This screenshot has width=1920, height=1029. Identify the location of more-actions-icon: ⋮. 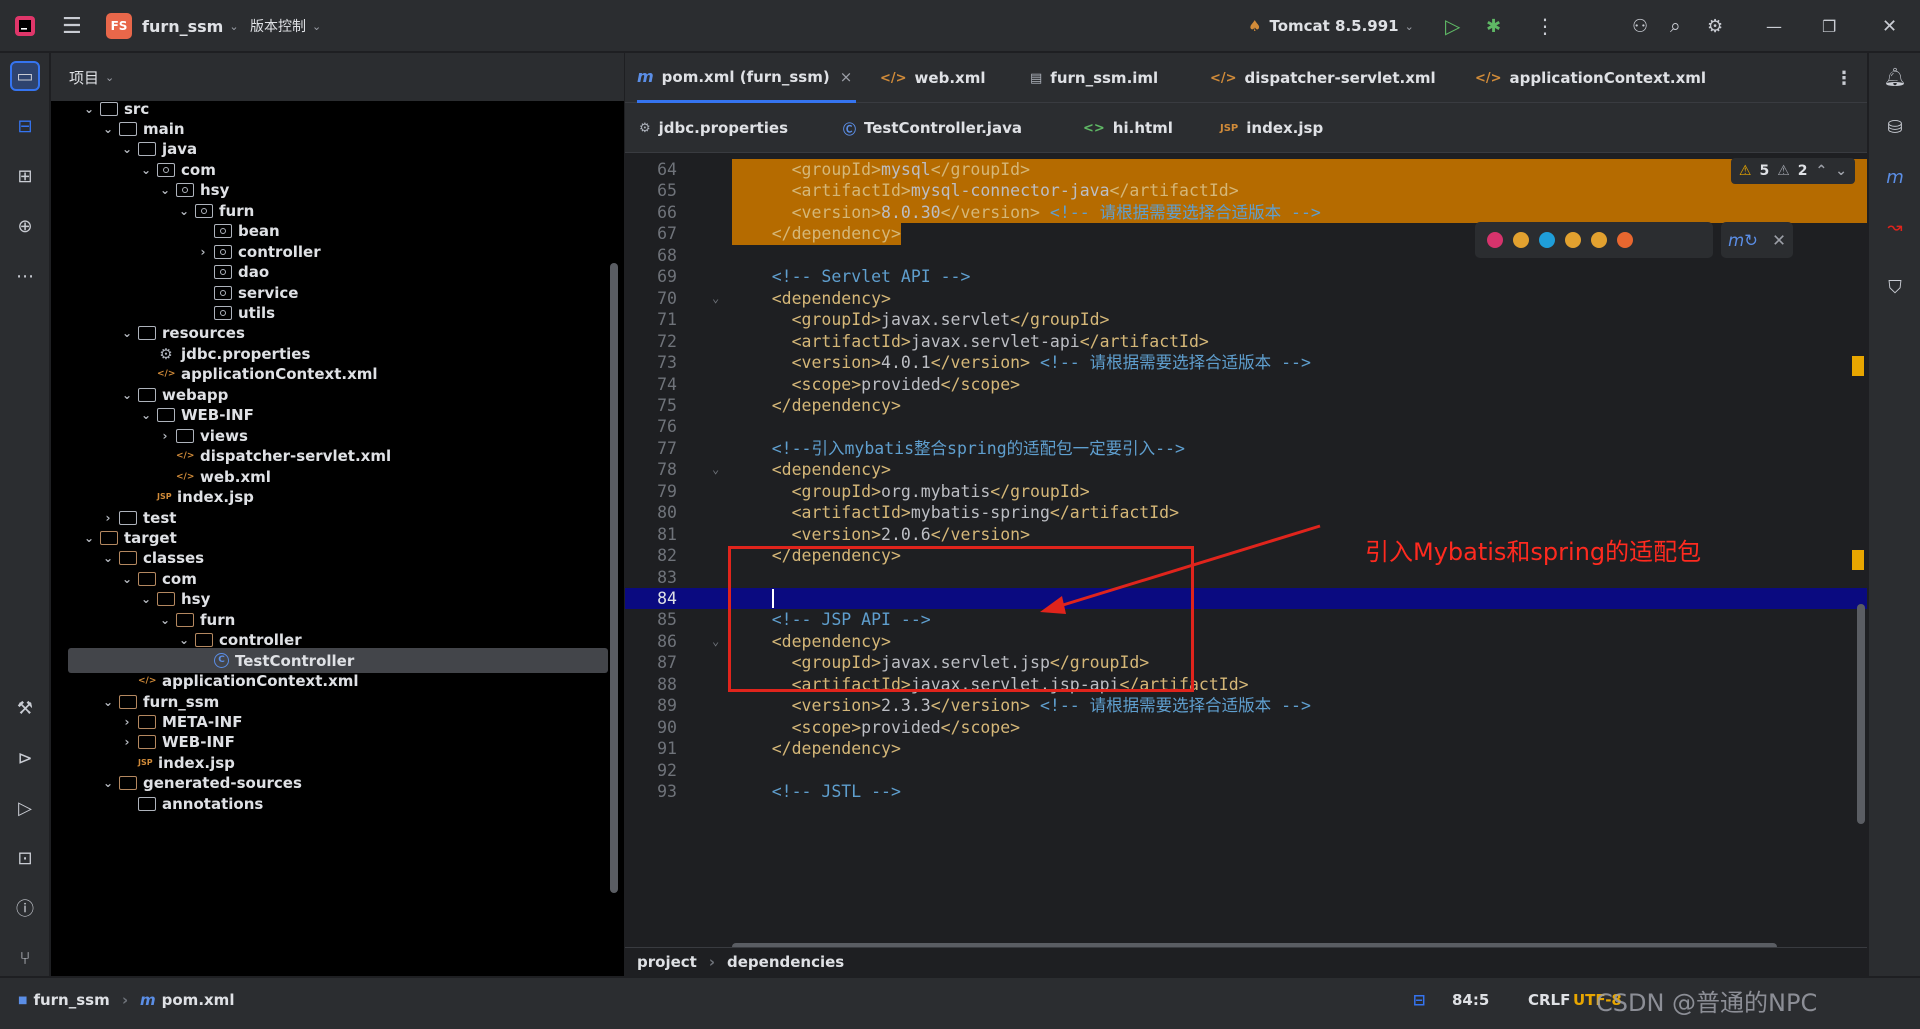
(1545, 26).